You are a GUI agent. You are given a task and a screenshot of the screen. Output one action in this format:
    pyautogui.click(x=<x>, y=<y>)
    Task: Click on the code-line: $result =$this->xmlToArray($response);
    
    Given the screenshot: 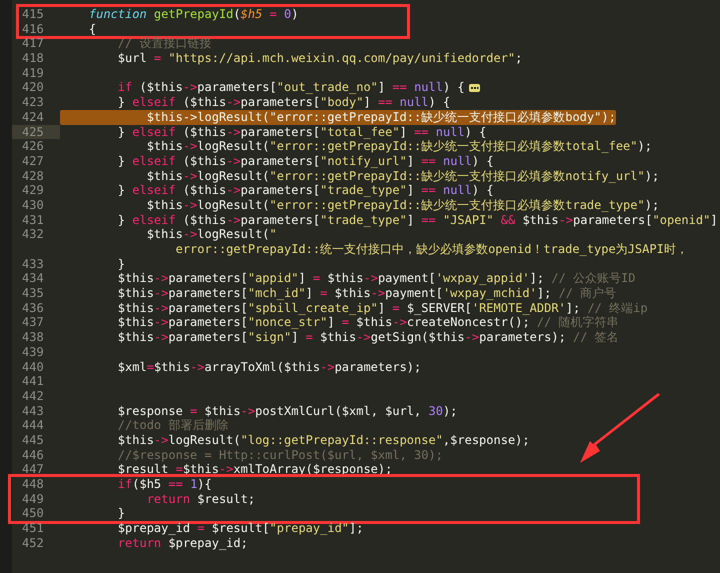 What is the action you would take?
    pyautogui.click(x=254, y=470)
    